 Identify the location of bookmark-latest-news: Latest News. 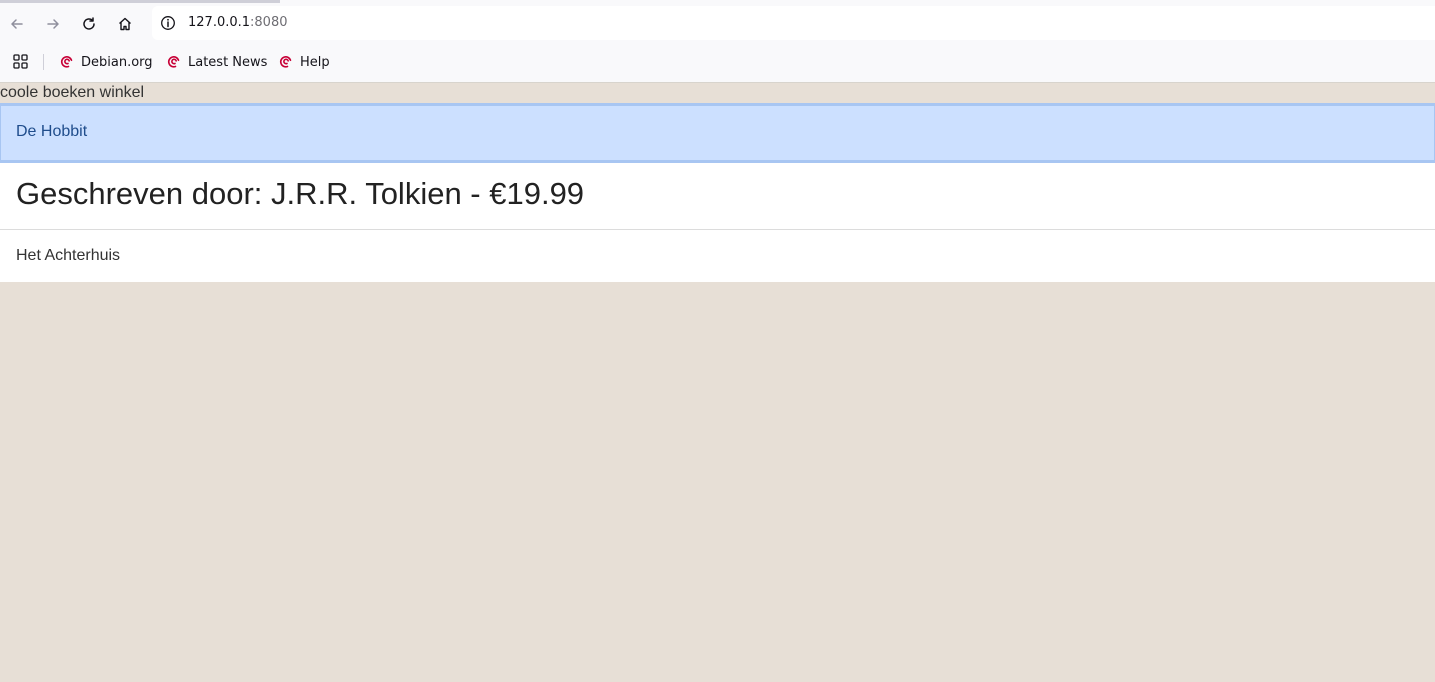
(216, 62).